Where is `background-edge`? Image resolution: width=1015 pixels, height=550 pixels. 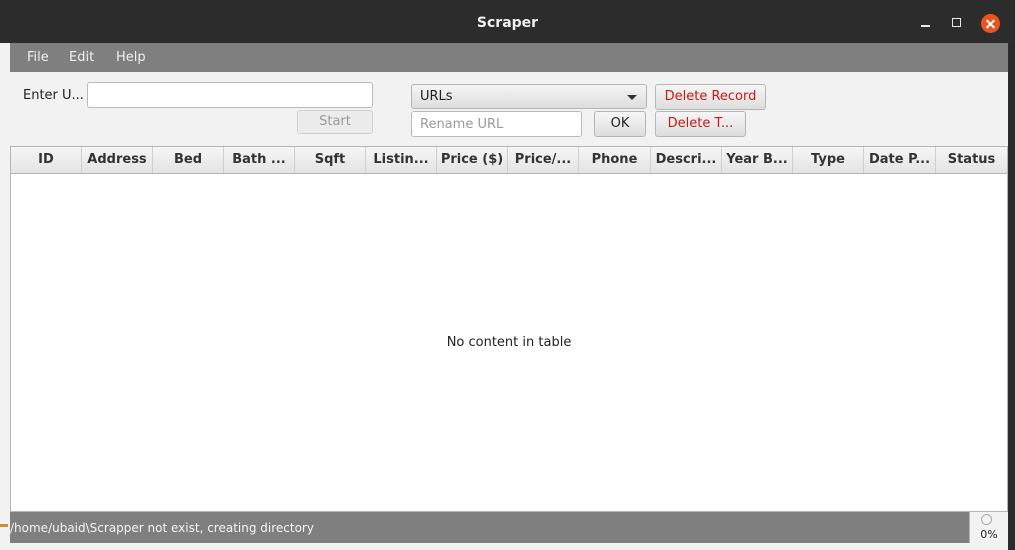 background-edge is located at coordinates (4, 525).